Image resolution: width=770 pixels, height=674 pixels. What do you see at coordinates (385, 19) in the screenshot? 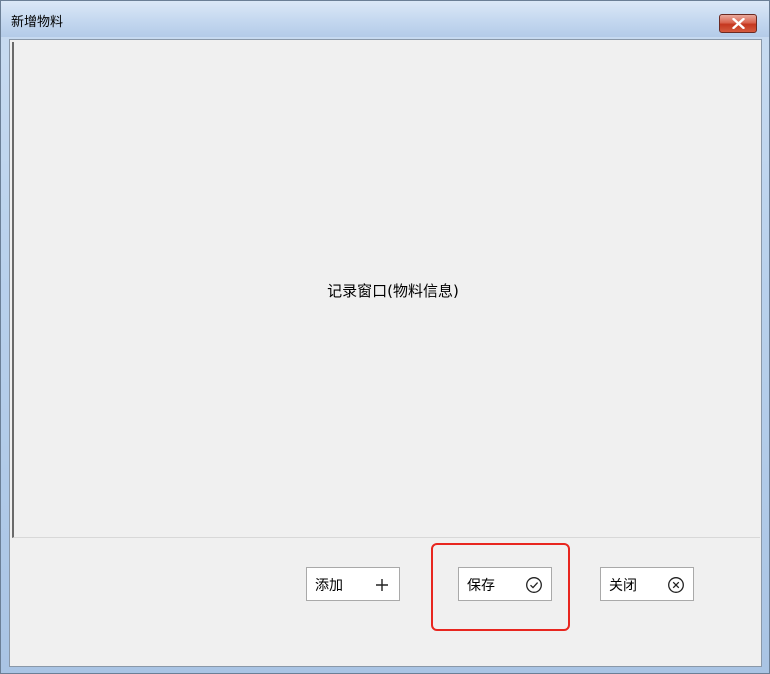
I see `title-bar: 新增物料` at bounding box center [385, 19].